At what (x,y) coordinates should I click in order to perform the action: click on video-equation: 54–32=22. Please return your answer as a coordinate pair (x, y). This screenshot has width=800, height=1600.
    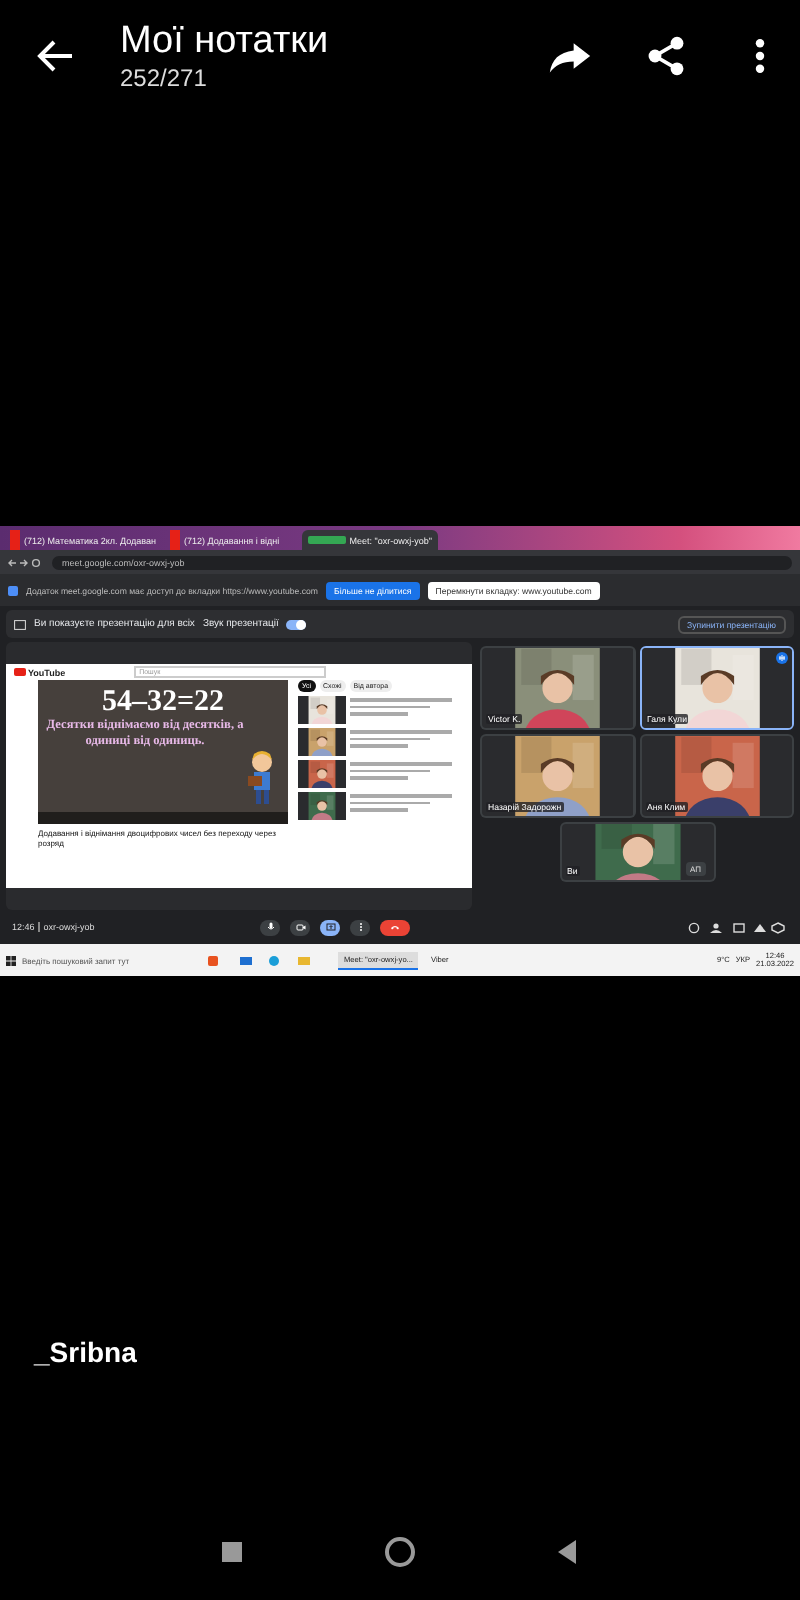
    Looking at the image, I should click on (163, 702).